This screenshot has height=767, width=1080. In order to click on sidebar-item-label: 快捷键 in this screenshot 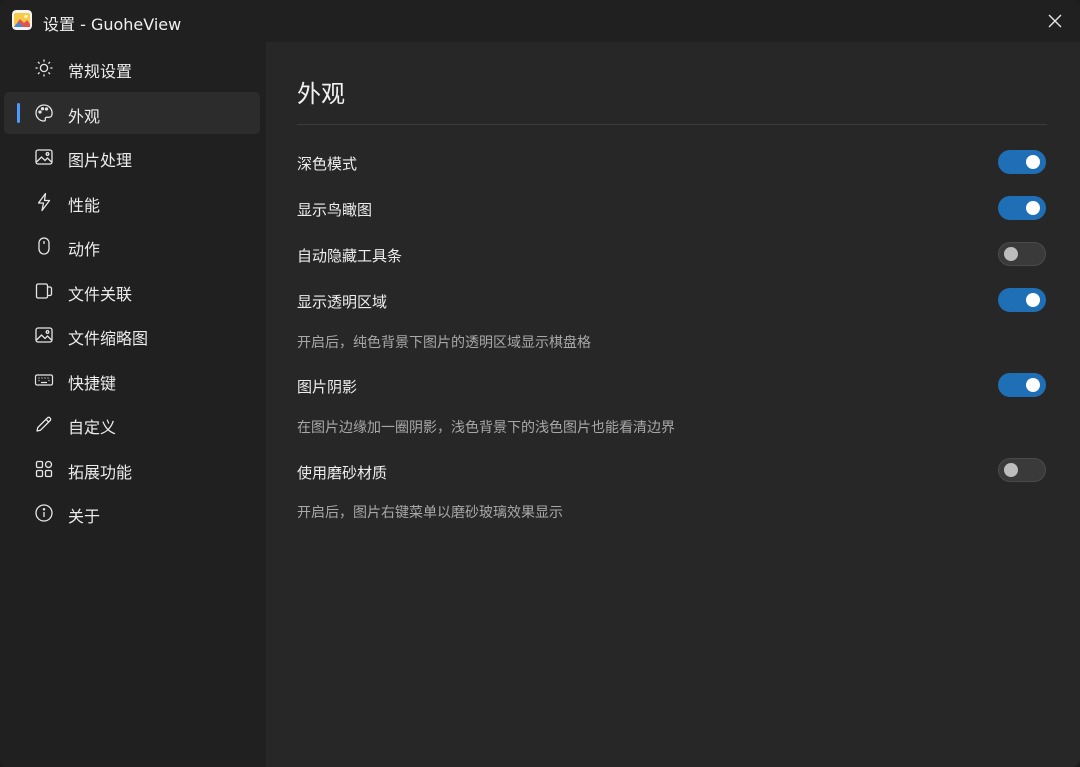, I will do `click(92, 383)`.